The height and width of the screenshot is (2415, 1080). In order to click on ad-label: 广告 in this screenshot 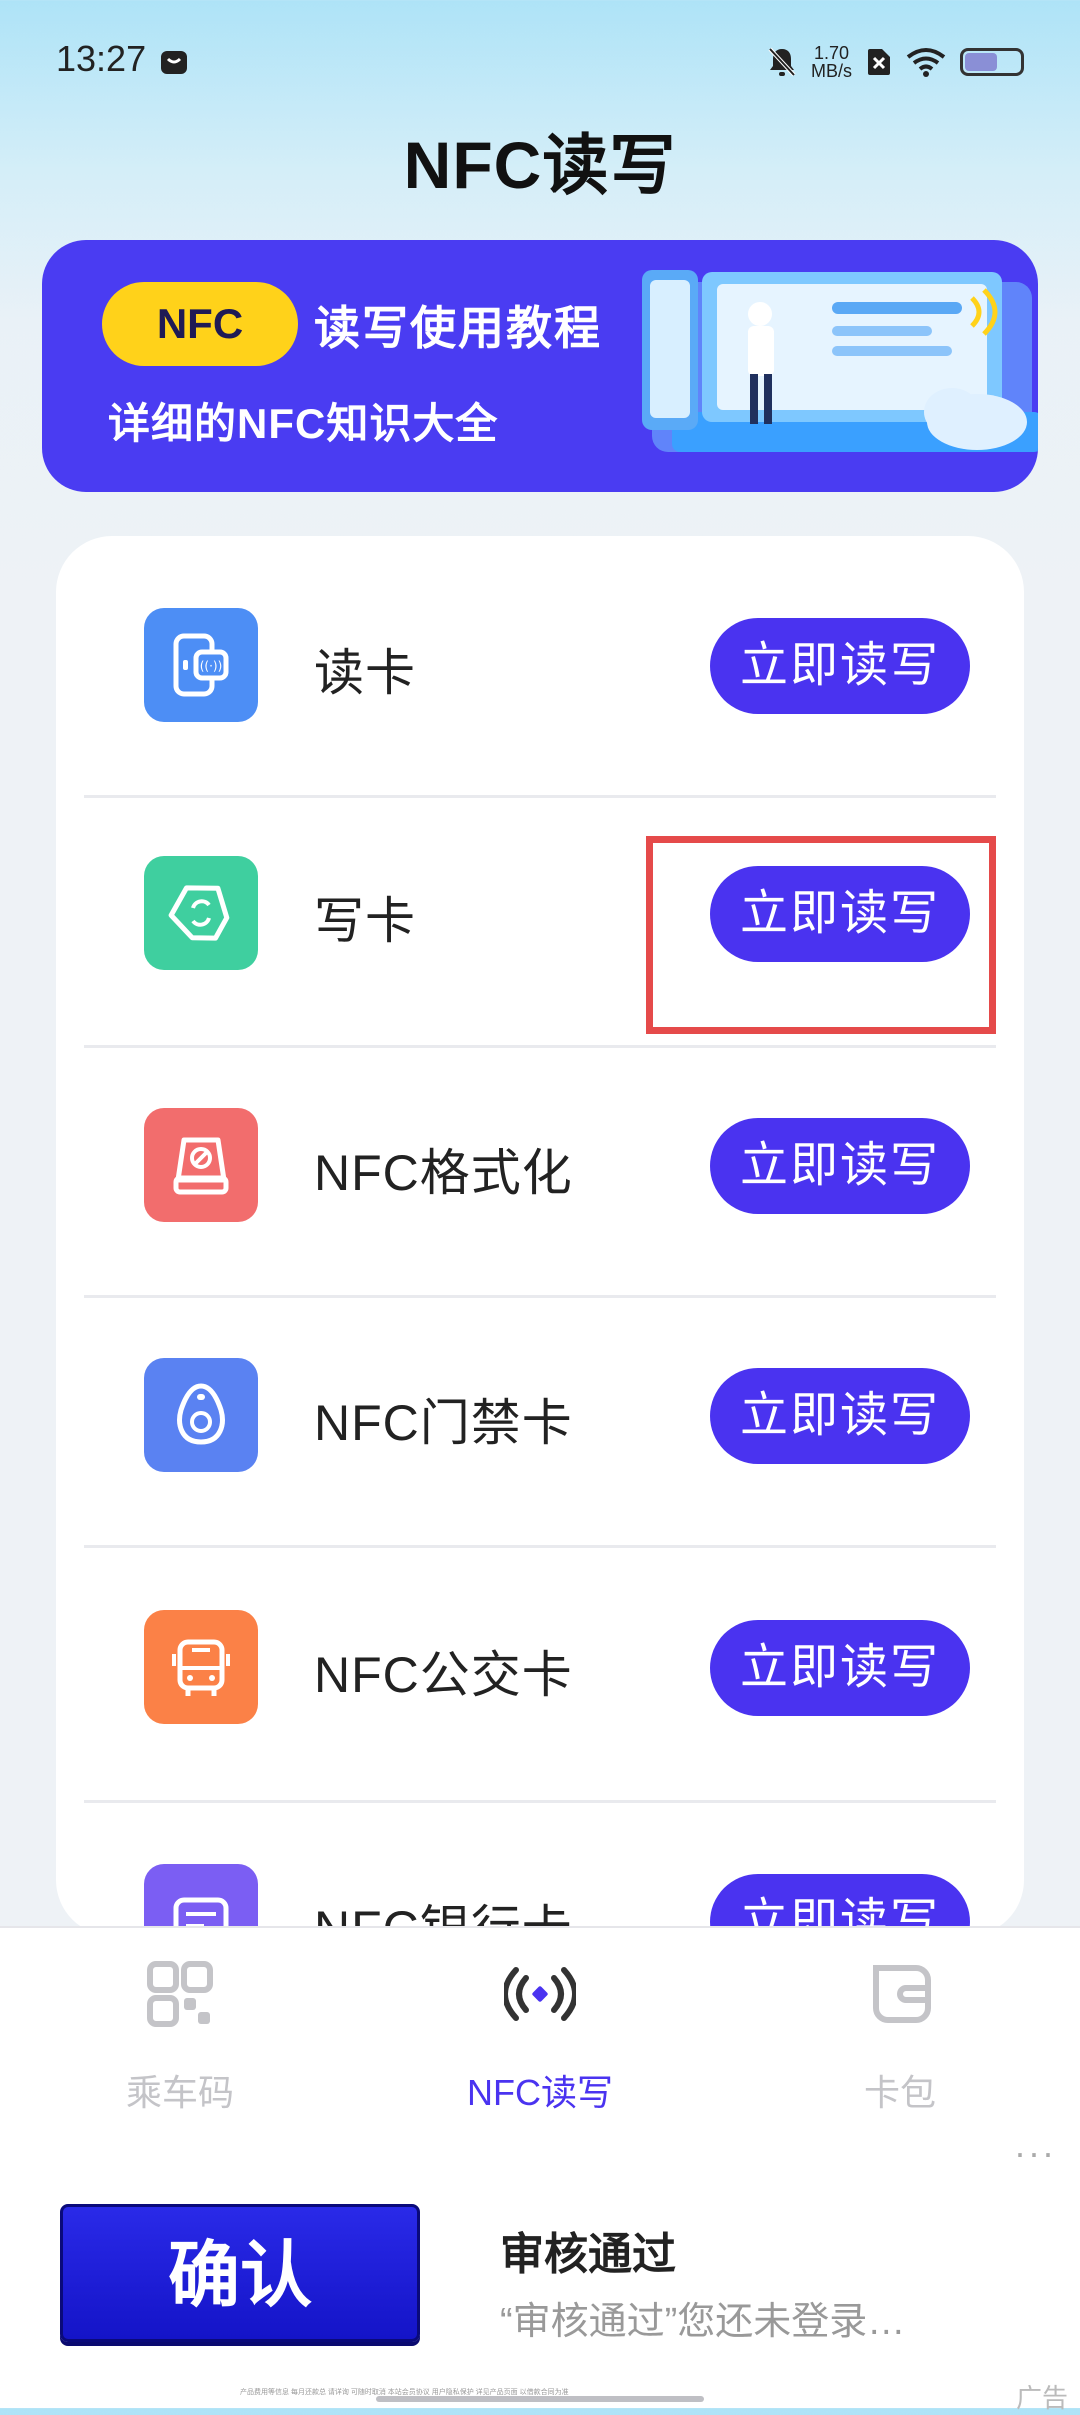, I will do `click(1041, 2398)`.